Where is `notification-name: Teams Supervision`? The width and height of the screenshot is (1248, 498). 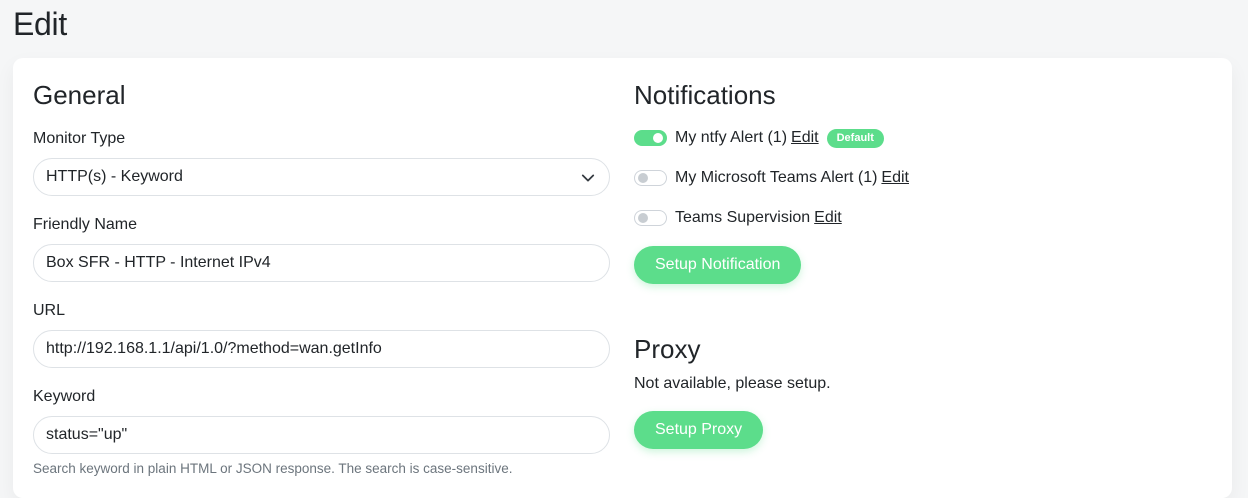
notification-name: Teams Supervision is located at coordinates (743, 217).